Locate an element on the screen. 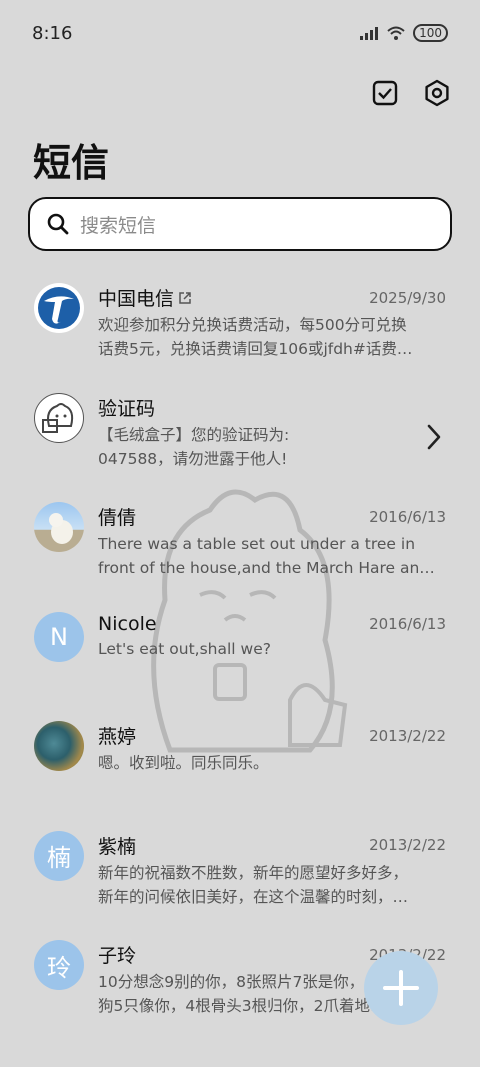  polar-bear-photo-icon is located at coordinates (61, 528).